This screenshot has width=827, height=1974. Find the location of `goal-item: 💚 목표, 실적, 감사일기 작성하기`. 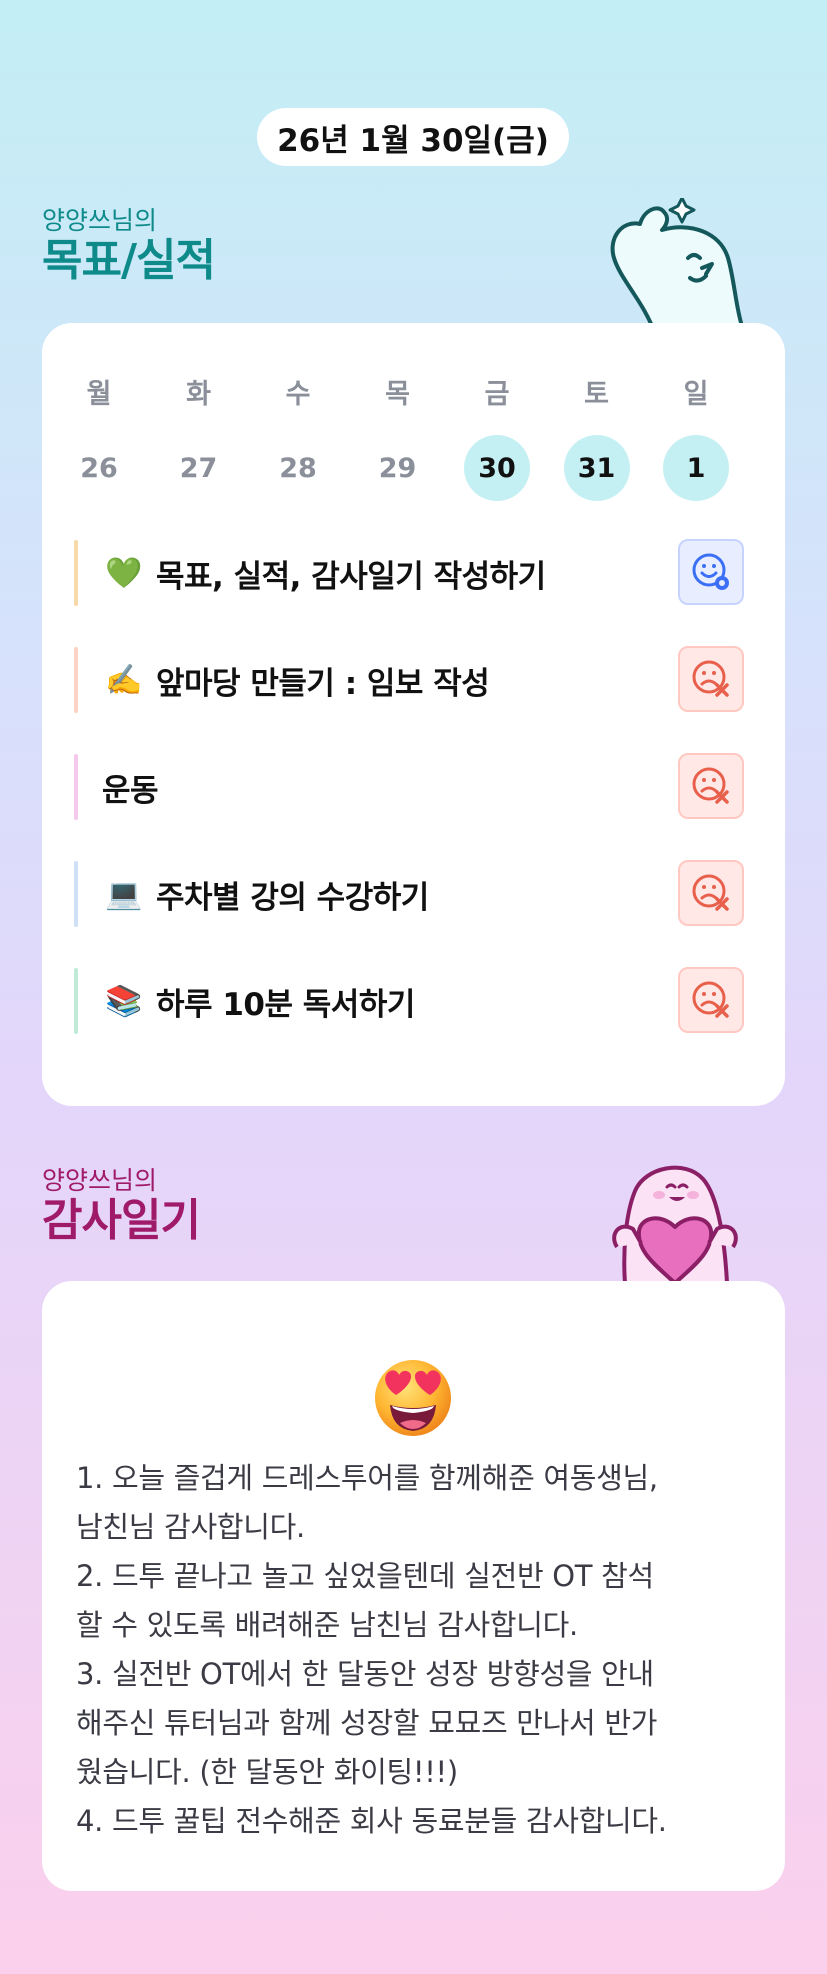

goal-item: 💚 목표, 실적, 감사일기 작성하기 is located at coordinates (414, 572).